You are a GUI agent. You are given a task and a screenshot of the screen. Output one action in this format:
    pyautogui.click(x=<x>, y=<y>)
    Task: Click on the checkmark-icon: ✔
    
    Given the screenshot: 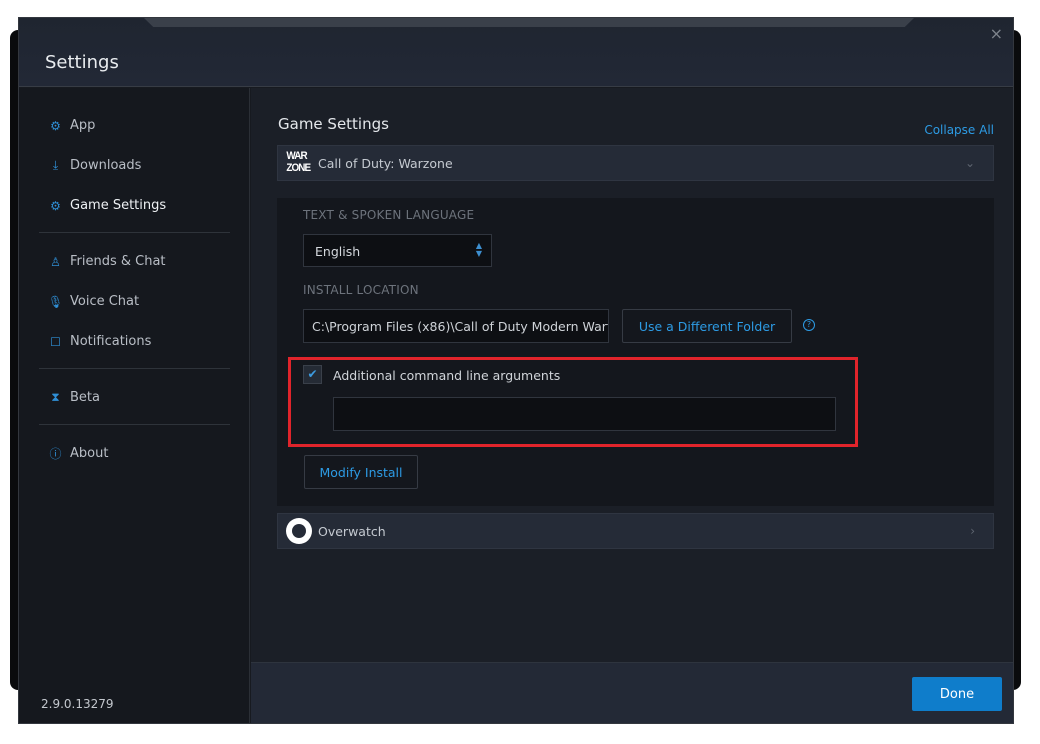 What is the action you would take?
    pyautogui.click(x=312, y=374)
    